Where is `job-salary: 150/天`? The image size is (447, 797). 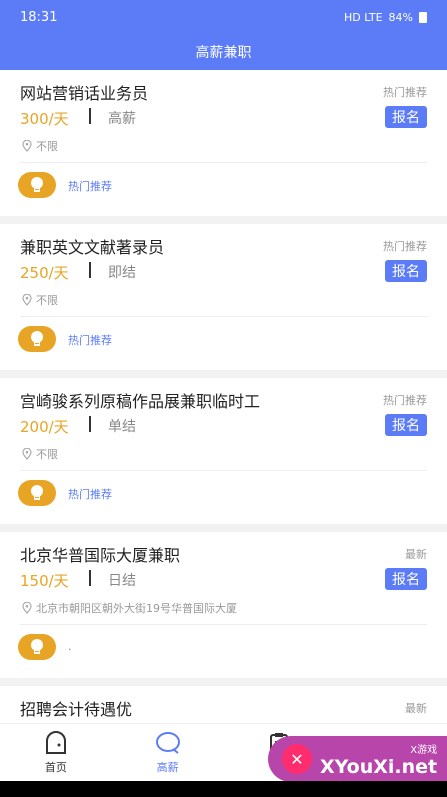
job-salary: 150/天 is located at coordinates (44, 581).